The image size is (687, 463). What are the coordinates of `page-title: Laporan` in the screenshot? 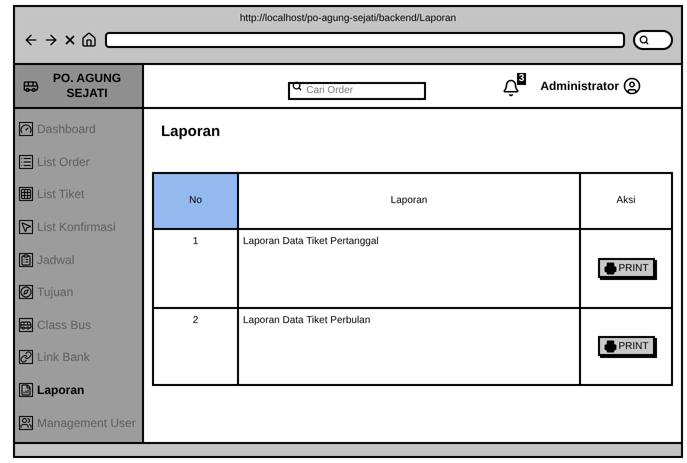 It's located at (191, 132).